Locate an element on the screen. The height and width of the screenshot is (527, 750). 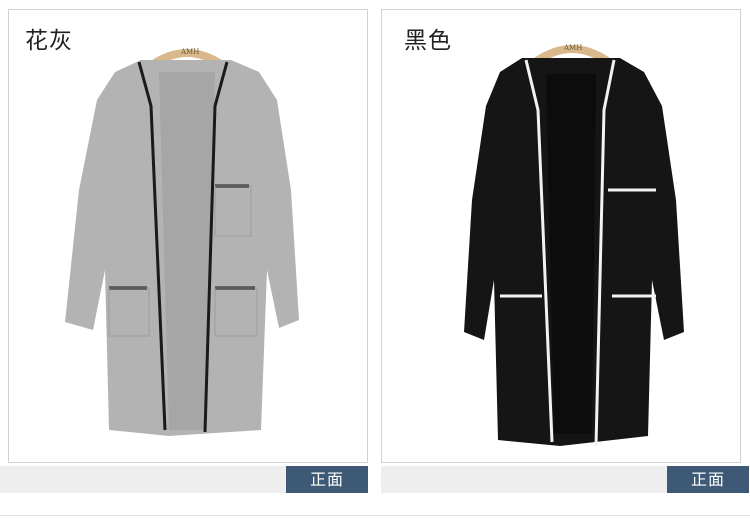
caption-bar-left is located at coordinates (143, 479).